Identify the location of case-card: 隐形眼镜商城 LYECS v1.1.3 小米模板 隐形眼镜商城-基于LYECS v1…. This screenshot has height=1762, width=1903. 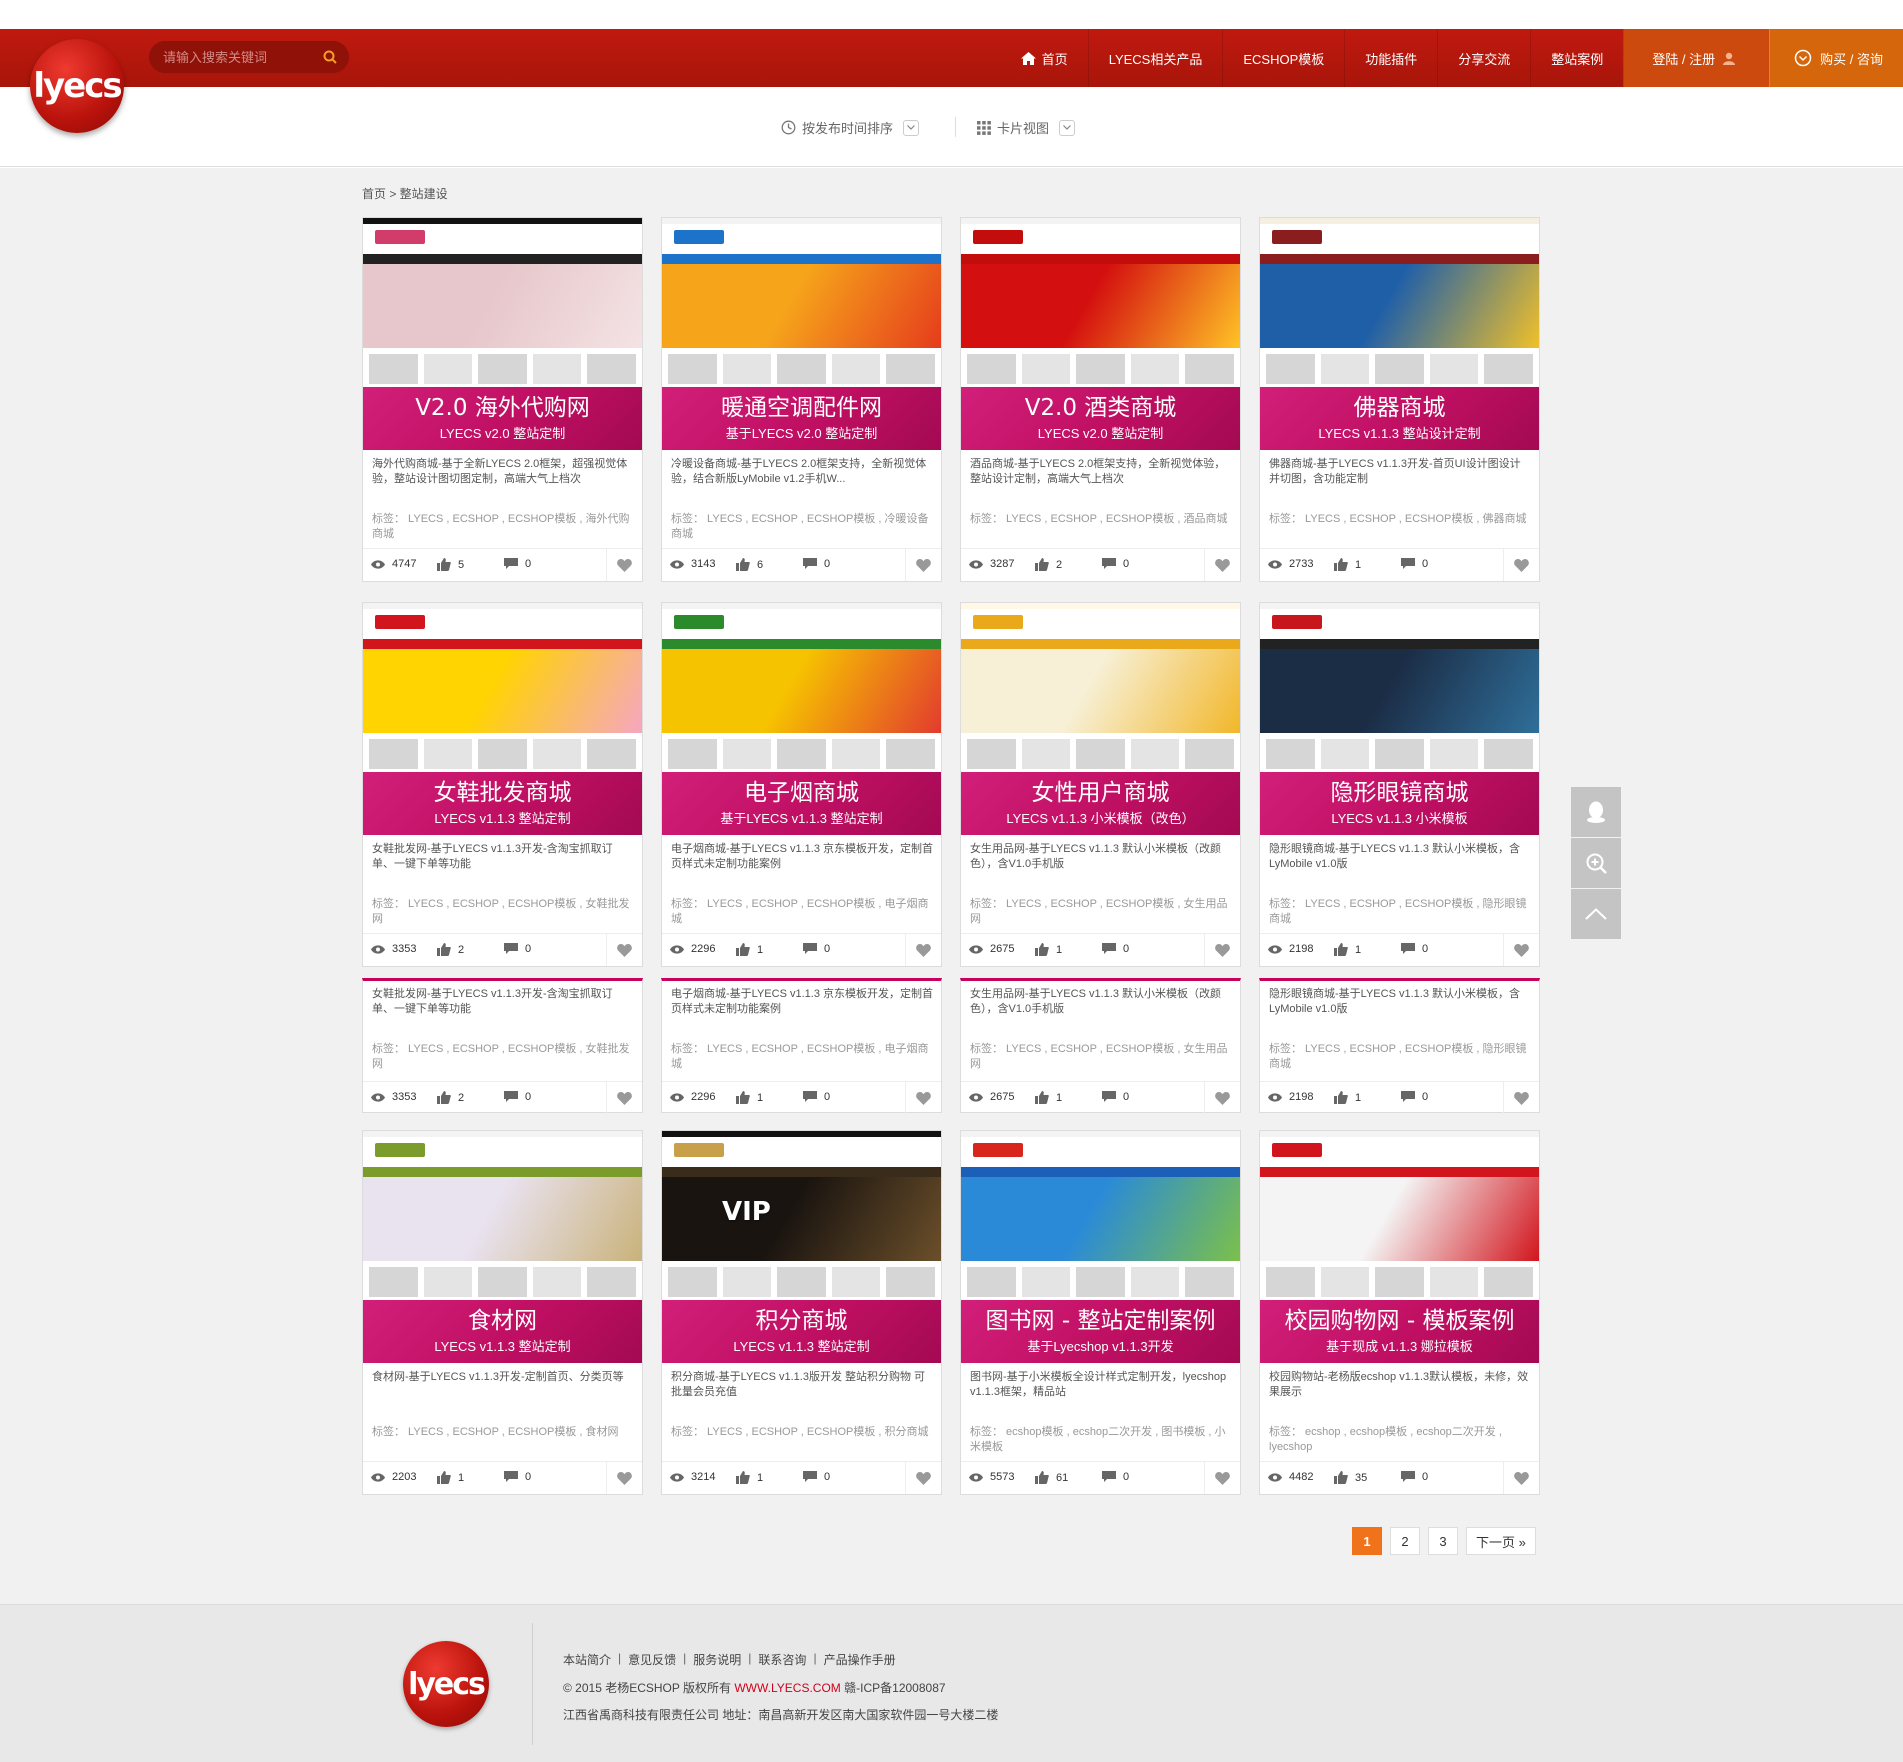
(1399, 784).